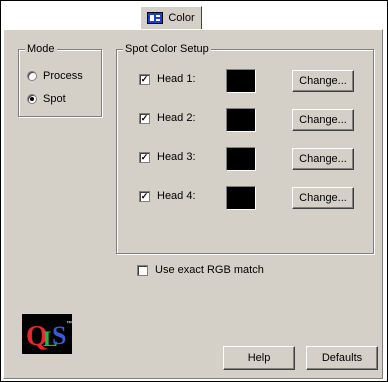 This screenshot has width=388, height=382. Describe the element at coordinates (144, 79) in the screenshot. I see `head-1-checkbox: ✓` at that location.